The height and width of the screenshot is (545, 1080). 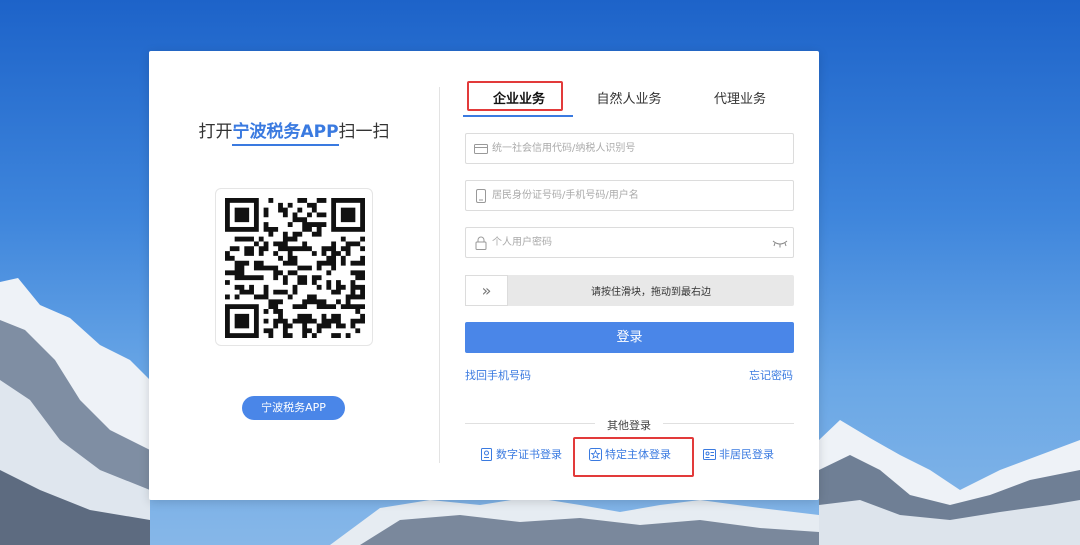 I want to click on tab-agent: 代理业务, so click(x=740, y=100).